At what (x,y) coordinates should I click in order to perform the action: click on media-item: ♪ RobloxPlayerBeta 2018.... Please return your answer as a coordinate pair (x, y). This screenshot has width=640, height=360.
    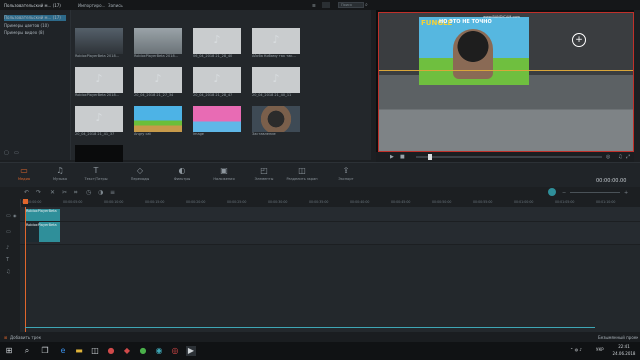
    Looking at the image, I should click on (99, 82).